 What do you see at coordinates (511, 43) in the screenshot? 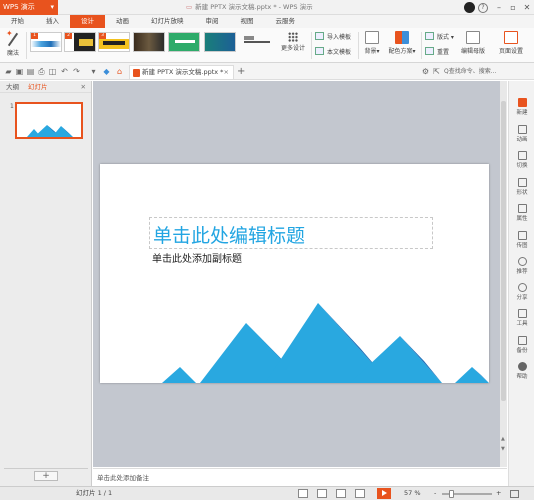
I see `page-setup-button: 页面设置` at bounding box center [511, 43].